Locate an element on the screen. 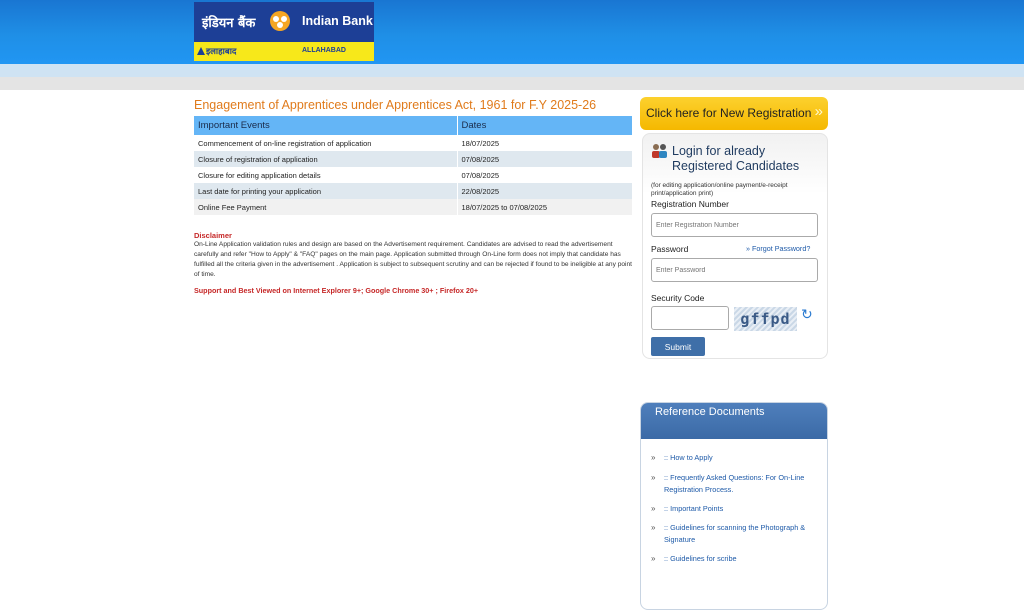 This screenshot has width=1024, height=616. forgot-password-link: » Forgot Password? is located at coordinates (778, 248).